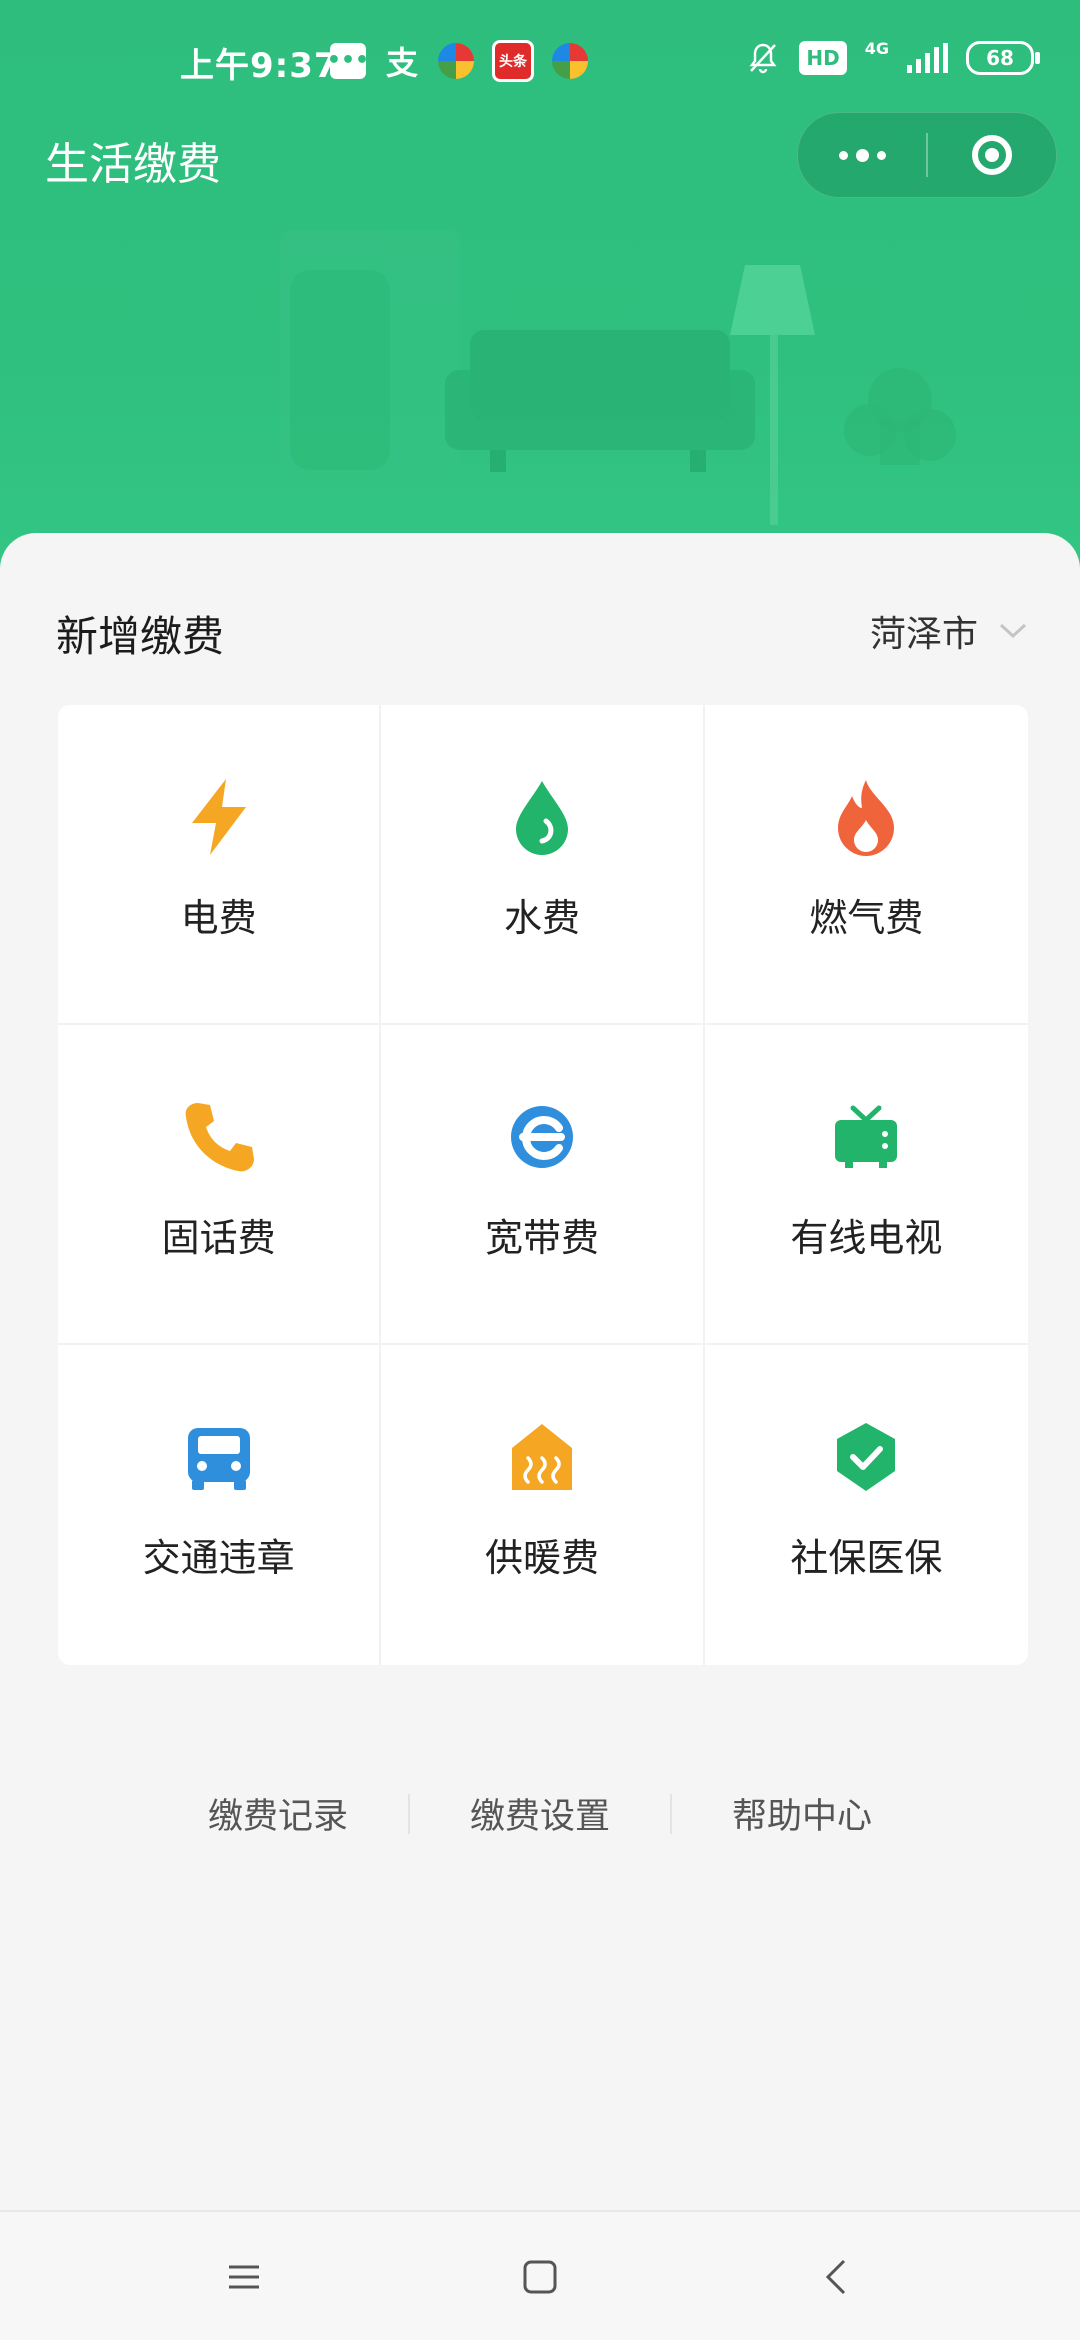 This screenshot has height=2340, width=1080. What do you see at coordinates (542, 1137) in the screenshot?
I see `browser-e-icon` at bounding box center [542, 1137].